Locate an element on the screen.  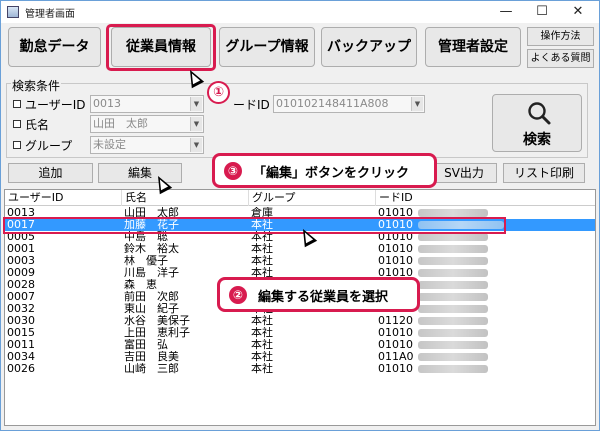
name-field: 山田 太郎 ▼ is located at coordinates (147, 124).